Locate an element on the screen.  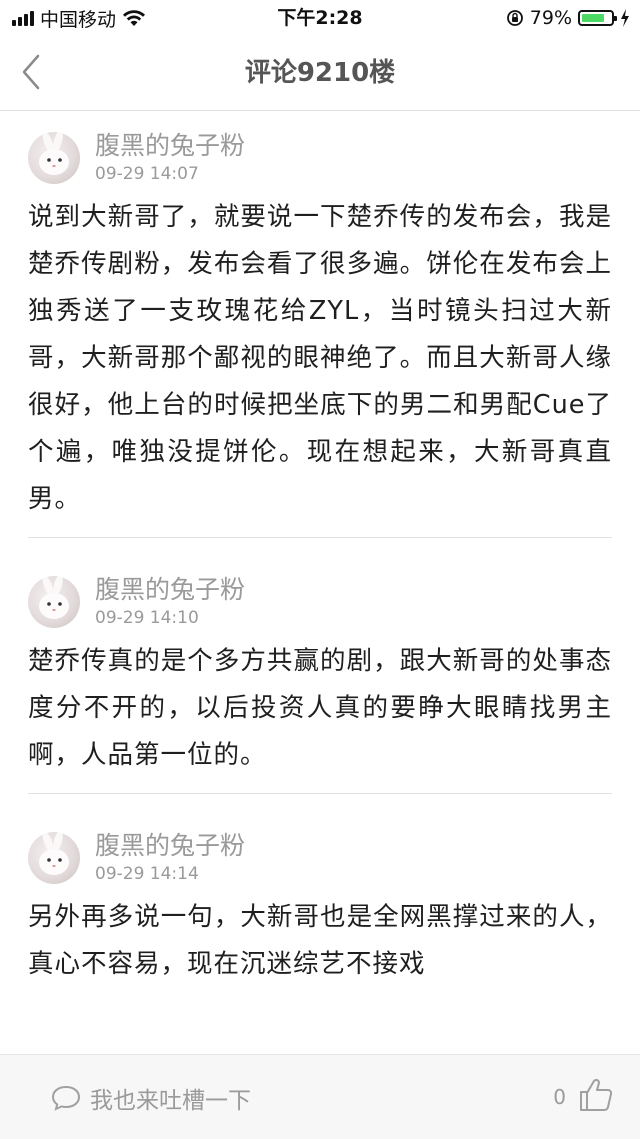
nav-bar: 评论9210楼 is located at coordinates (320, 73).